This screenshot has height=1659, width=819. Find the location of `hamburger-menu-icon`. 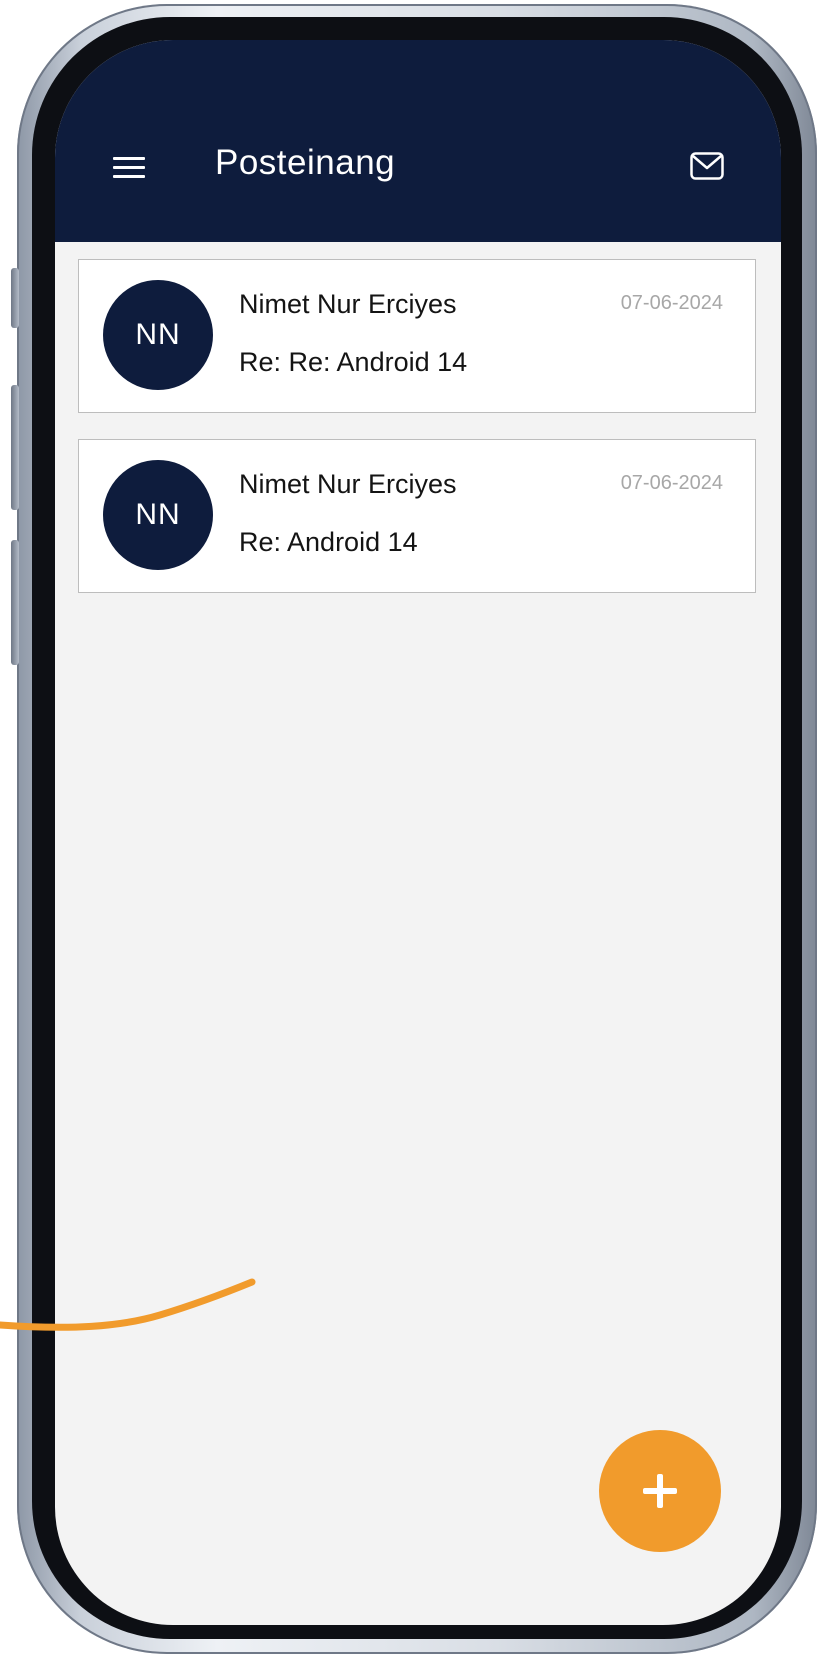

hamburger-menu-icon is located at coordinates (129, 168).